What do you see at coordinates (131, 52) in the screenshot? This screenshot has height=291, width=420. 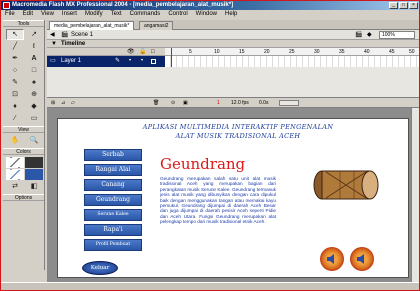 I see `show-hide-all-icon: 👁` at bounding box center [131, 52].